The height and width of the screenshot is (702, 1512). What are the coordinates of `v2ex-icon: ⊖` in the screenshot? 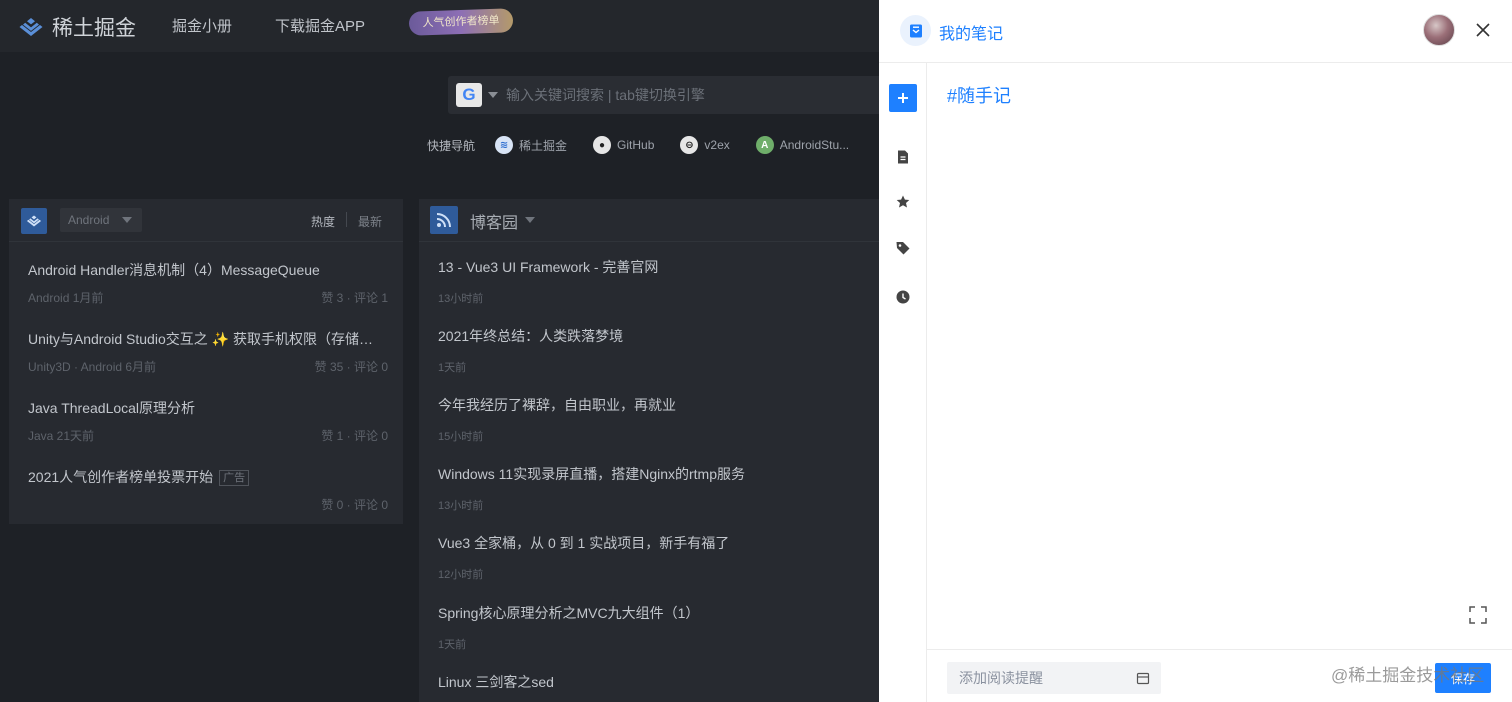 It's located at (689, 145).